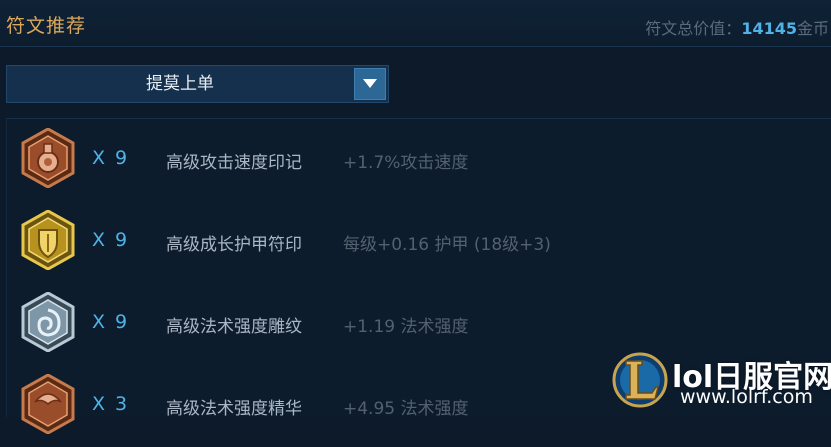 The height and width of the screenshot is (447, 831). What do you see at coordinates (46, 26) in the screenshot?
I see `section-title: 符文推荐` at bounding box center [46, 26].